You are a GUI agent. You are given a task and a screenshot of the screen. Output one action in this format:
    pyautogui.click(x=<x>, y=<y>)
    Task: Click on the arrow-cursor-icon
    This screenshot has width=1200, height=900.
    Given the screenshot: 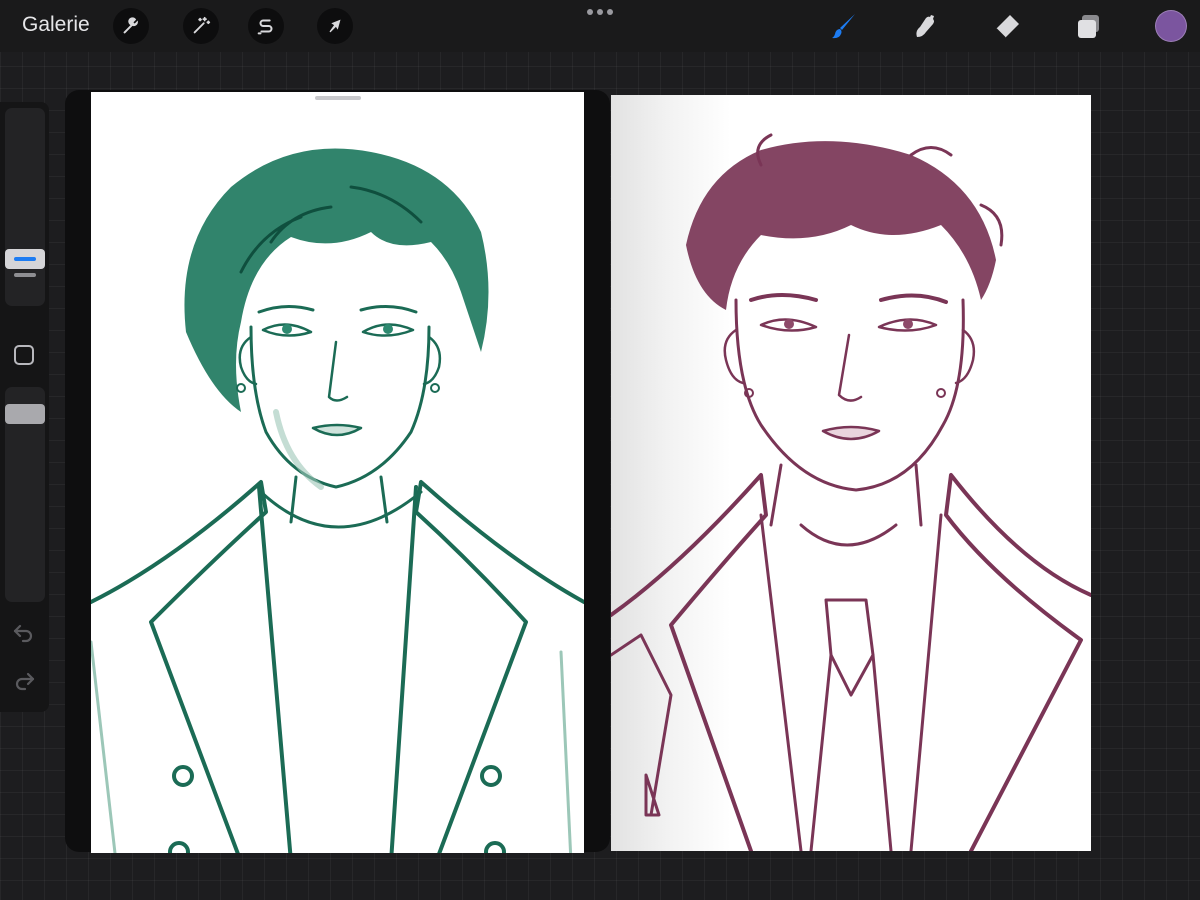 What is the action you would take?
    pyautogui.click(x=335, y=26)
    